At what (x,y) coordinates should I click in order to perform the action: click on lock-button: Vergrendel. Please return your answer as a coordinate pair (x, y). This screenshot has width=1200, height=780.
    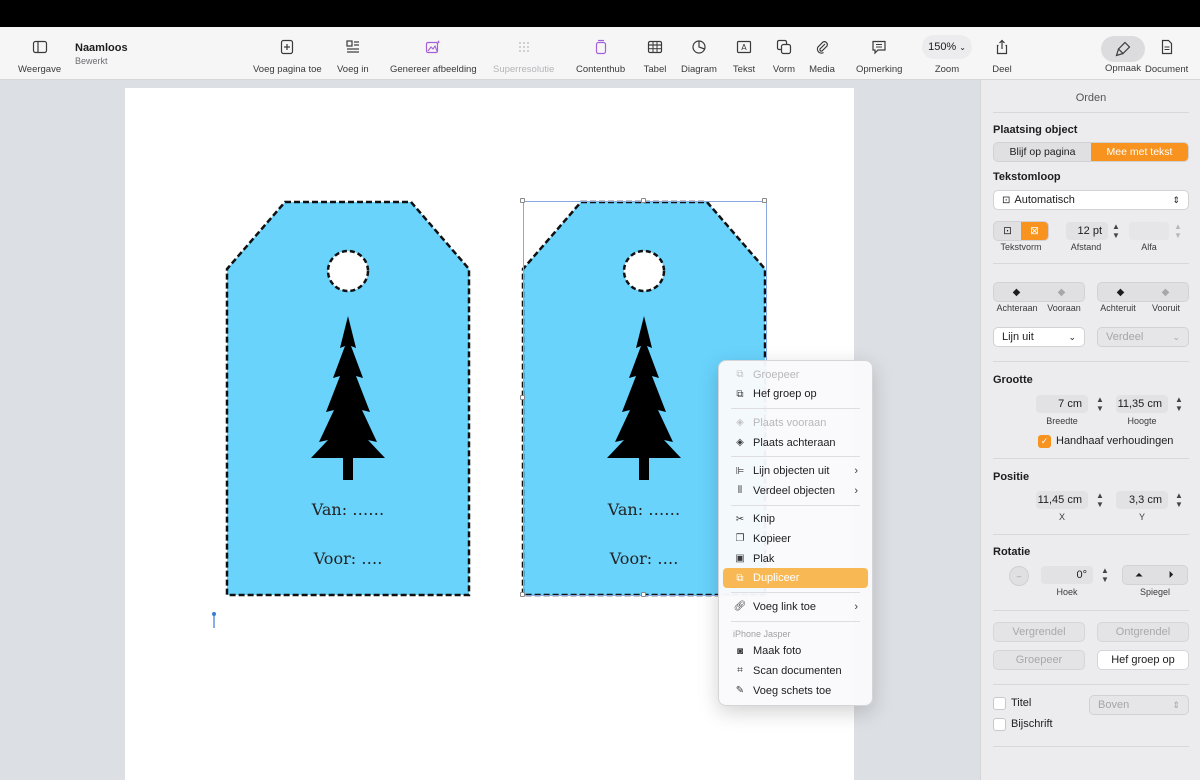
    Looking at the image, I should click on (1039, 632).